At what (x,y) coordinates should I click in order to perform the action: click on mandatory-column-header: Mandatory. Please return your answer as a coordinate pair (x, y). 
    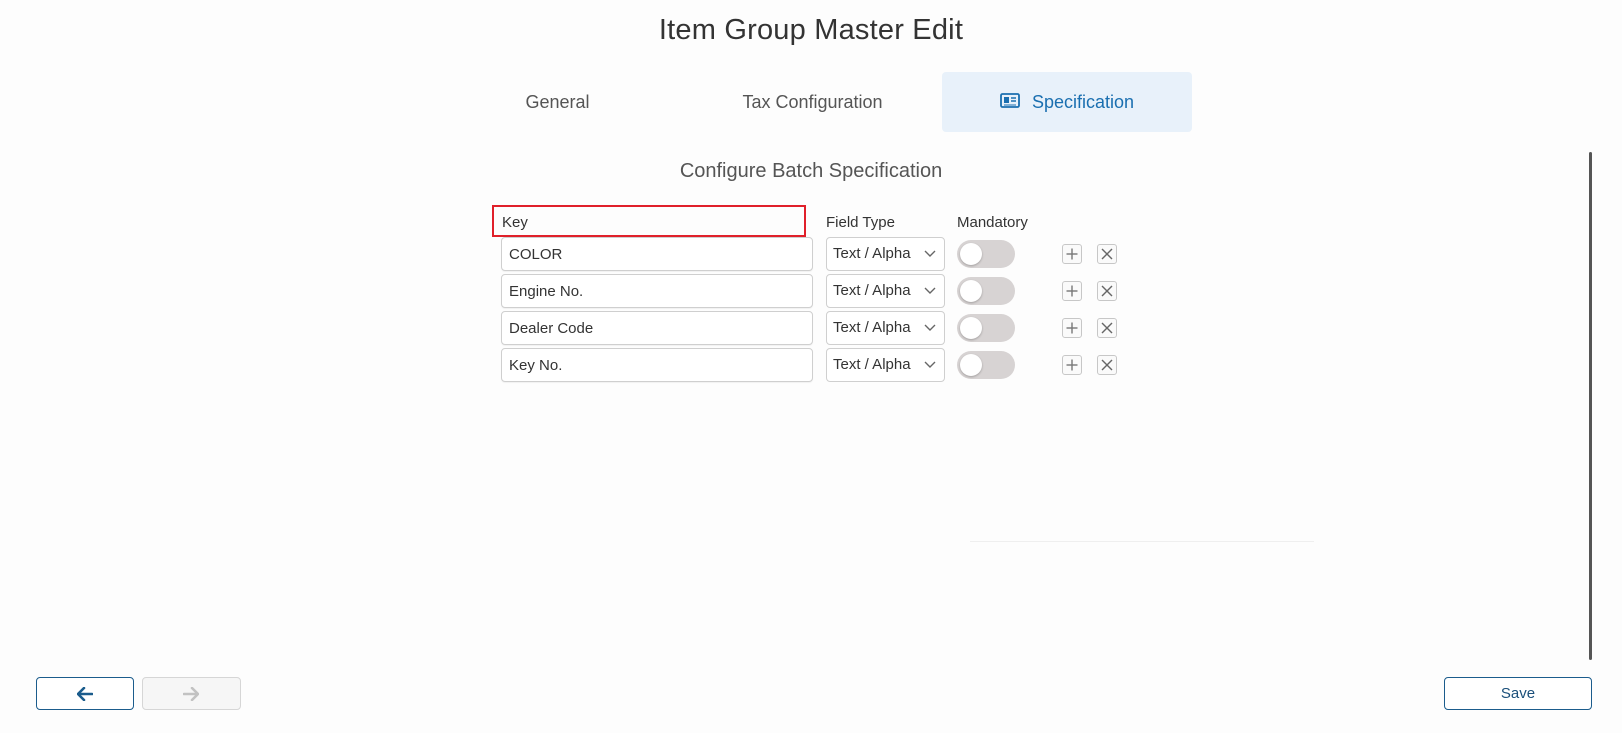
    Looking at the image, I should click on (992, 222).